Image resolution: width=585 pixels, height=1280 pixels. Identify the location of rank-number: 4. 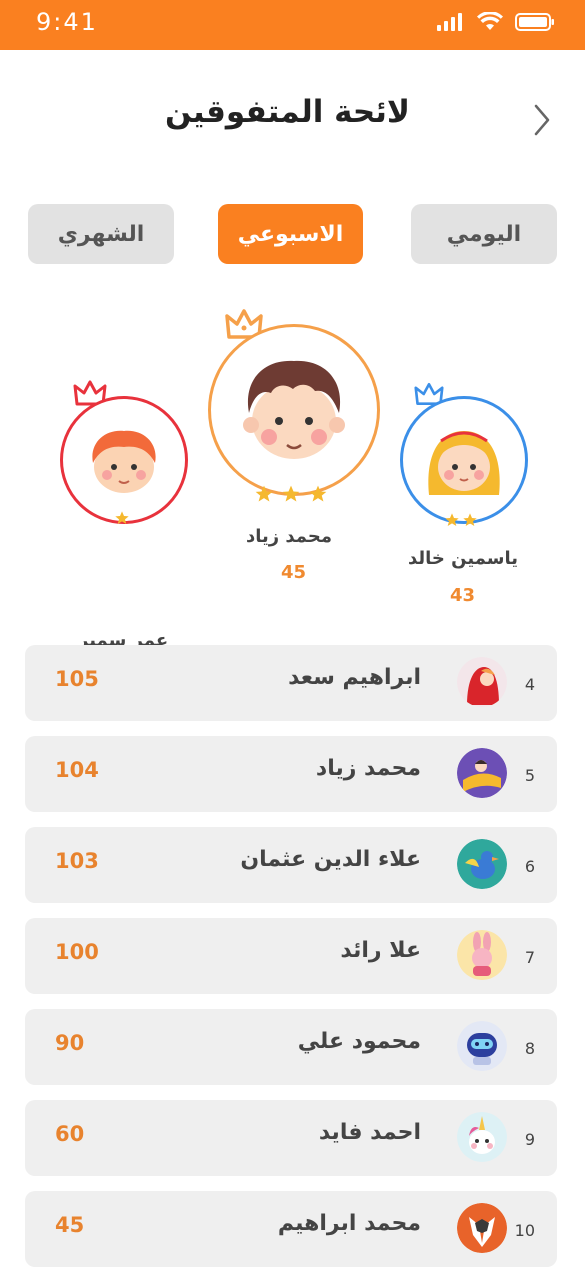
(529, 684).